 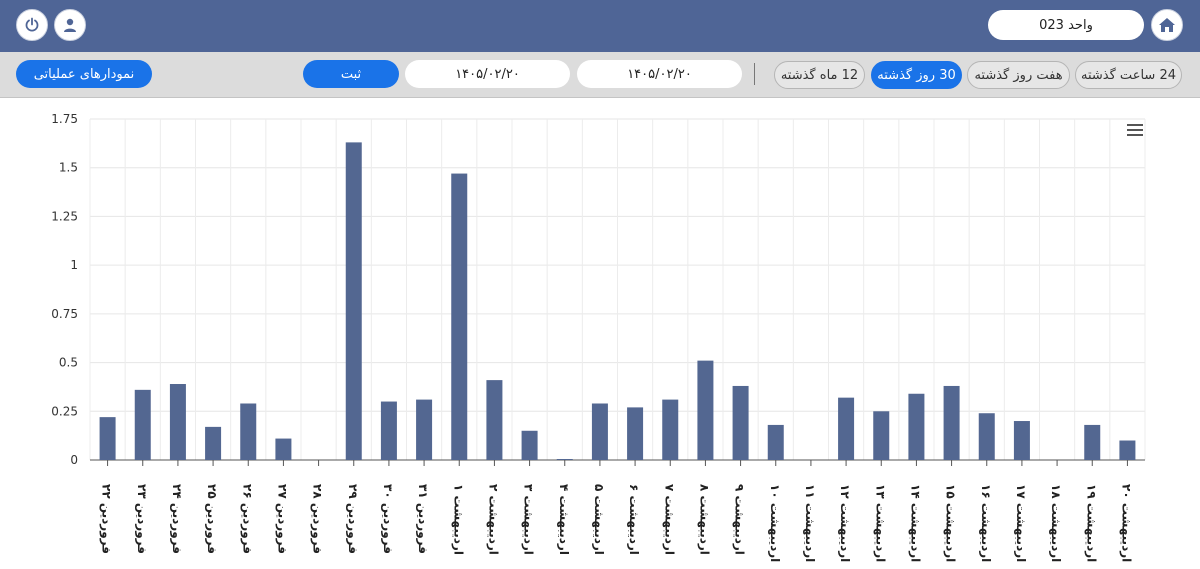 I want to click on x-tick-label: اردیبهشت ۱۸, so click(x=1056, y=523).